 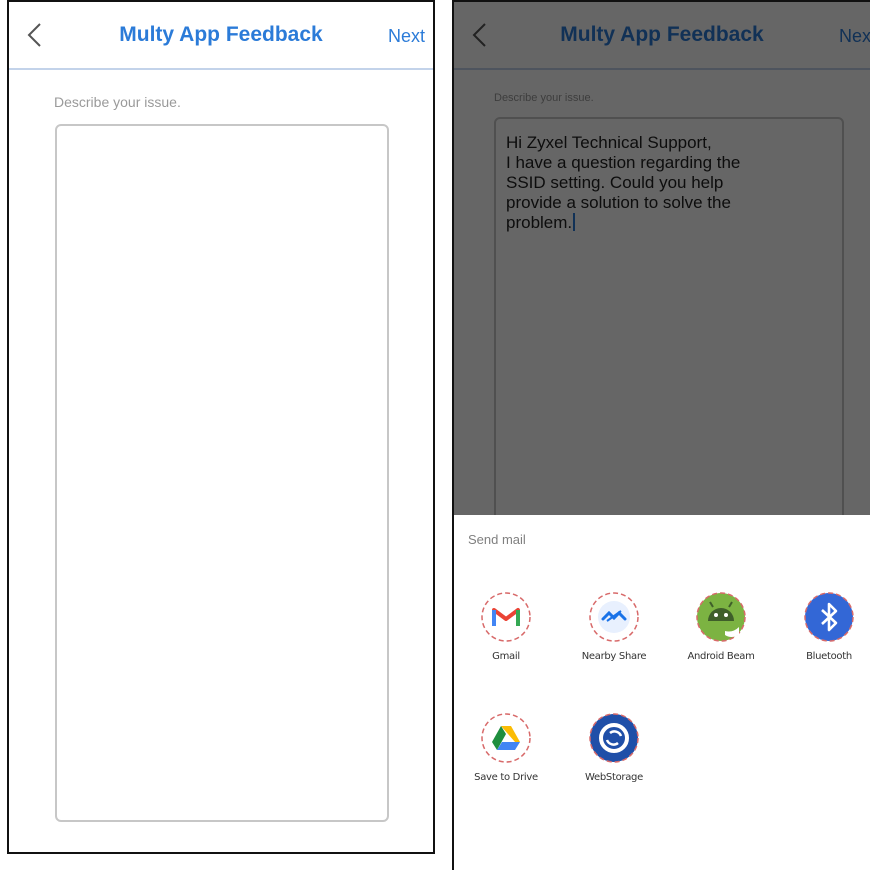 I want to click on share-app-android-beam: Android Beam, so click(x=721, y=626).